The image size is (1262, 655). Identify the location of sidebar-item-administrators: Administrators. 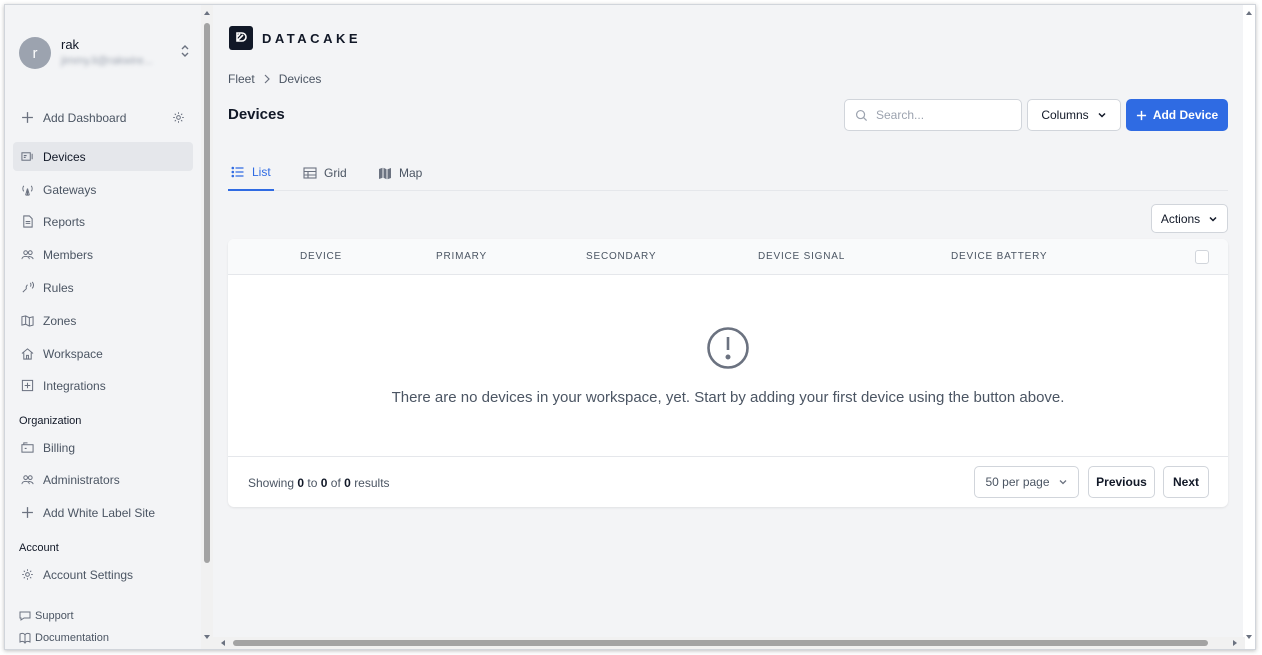
(103, 479).